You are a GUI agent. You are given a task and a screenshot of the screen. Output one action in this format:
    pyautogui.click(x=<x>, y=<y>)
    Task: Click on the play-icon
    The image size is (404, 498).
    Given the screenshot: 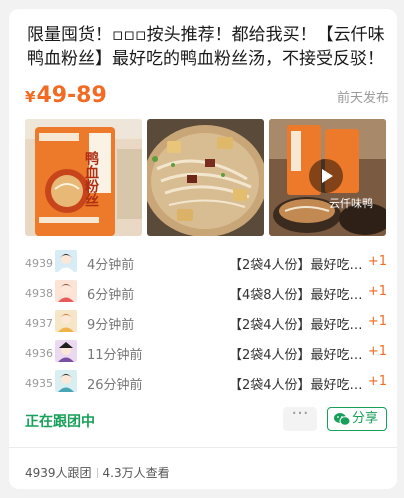 What is the action you would take?
    pyautogui.click(x=326, y=176)
    